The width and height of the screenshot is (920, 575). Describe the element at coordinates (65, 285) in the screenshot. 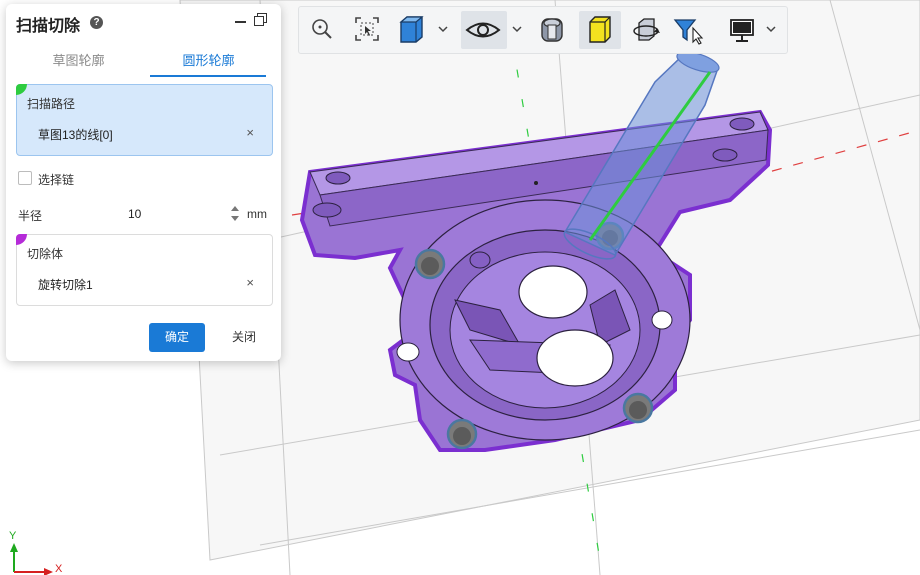

I see `cut-body-value: 旋转切除1` at that location.